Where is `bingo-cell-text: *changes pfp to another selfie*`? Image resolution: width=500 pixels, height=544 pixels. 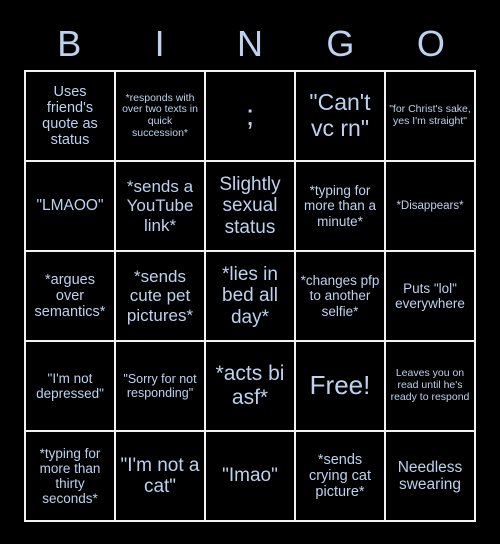
bingo-cell-text: *changes pfp to another selfie* is located at coordinates (340, 296).